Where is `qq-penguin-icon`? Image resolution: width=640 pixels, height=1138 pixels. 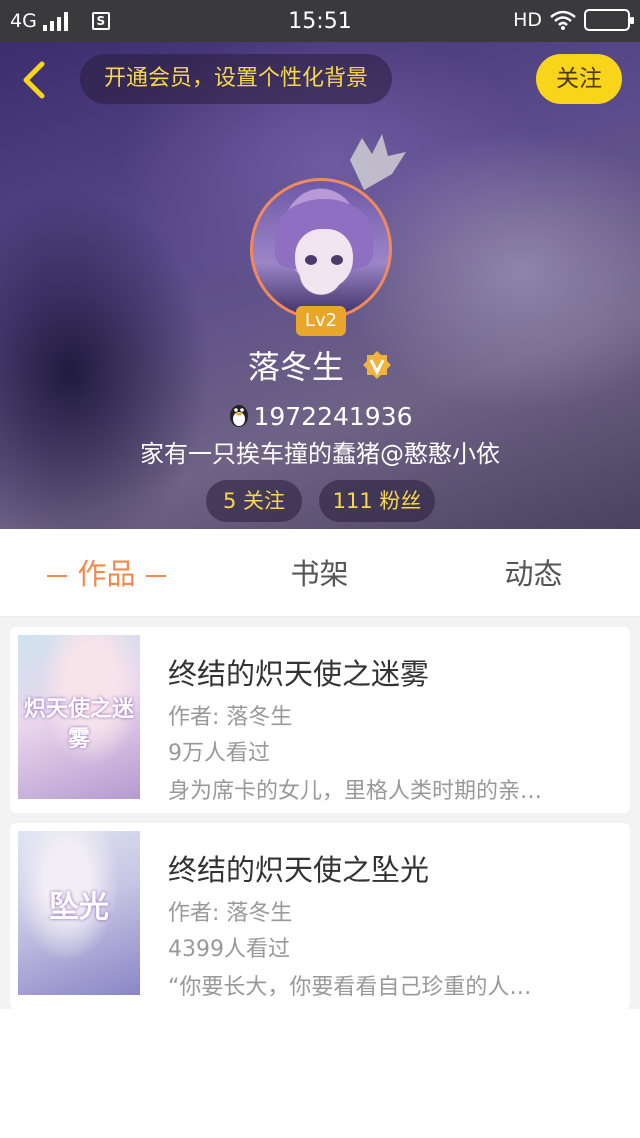
qq-penguin-icon is located at coordinates (239, 416).